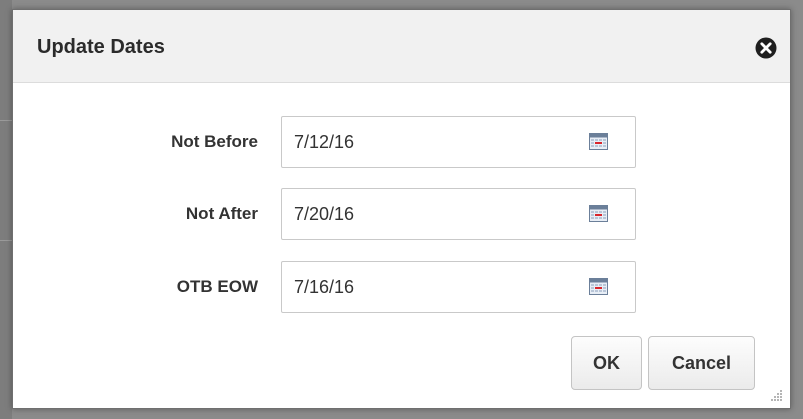 This screenshot has height=419, width=803. Describe the element at coordinates (221, 213) in the screenshot. I see `not-after-label: Not After` at that location.